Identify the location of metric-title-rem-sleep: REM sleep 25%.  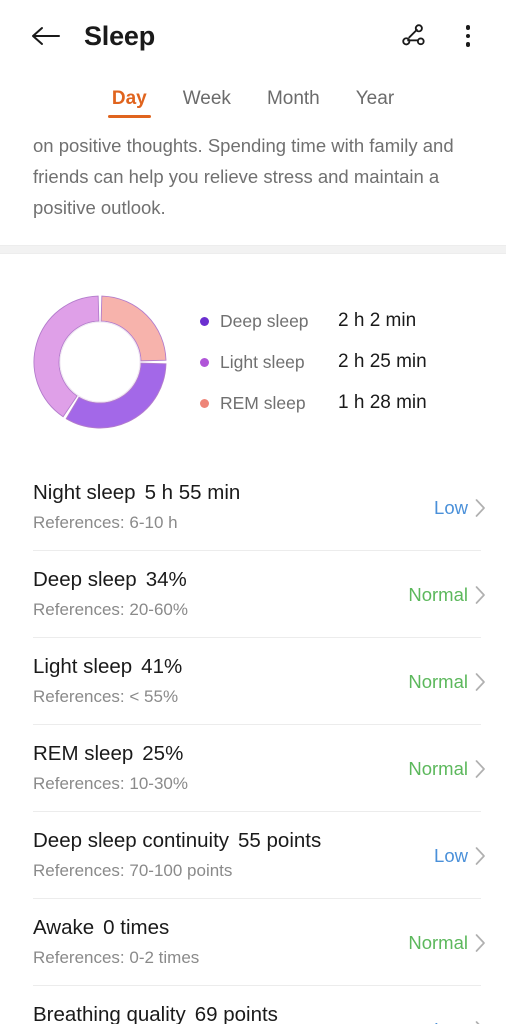
(220, 753).